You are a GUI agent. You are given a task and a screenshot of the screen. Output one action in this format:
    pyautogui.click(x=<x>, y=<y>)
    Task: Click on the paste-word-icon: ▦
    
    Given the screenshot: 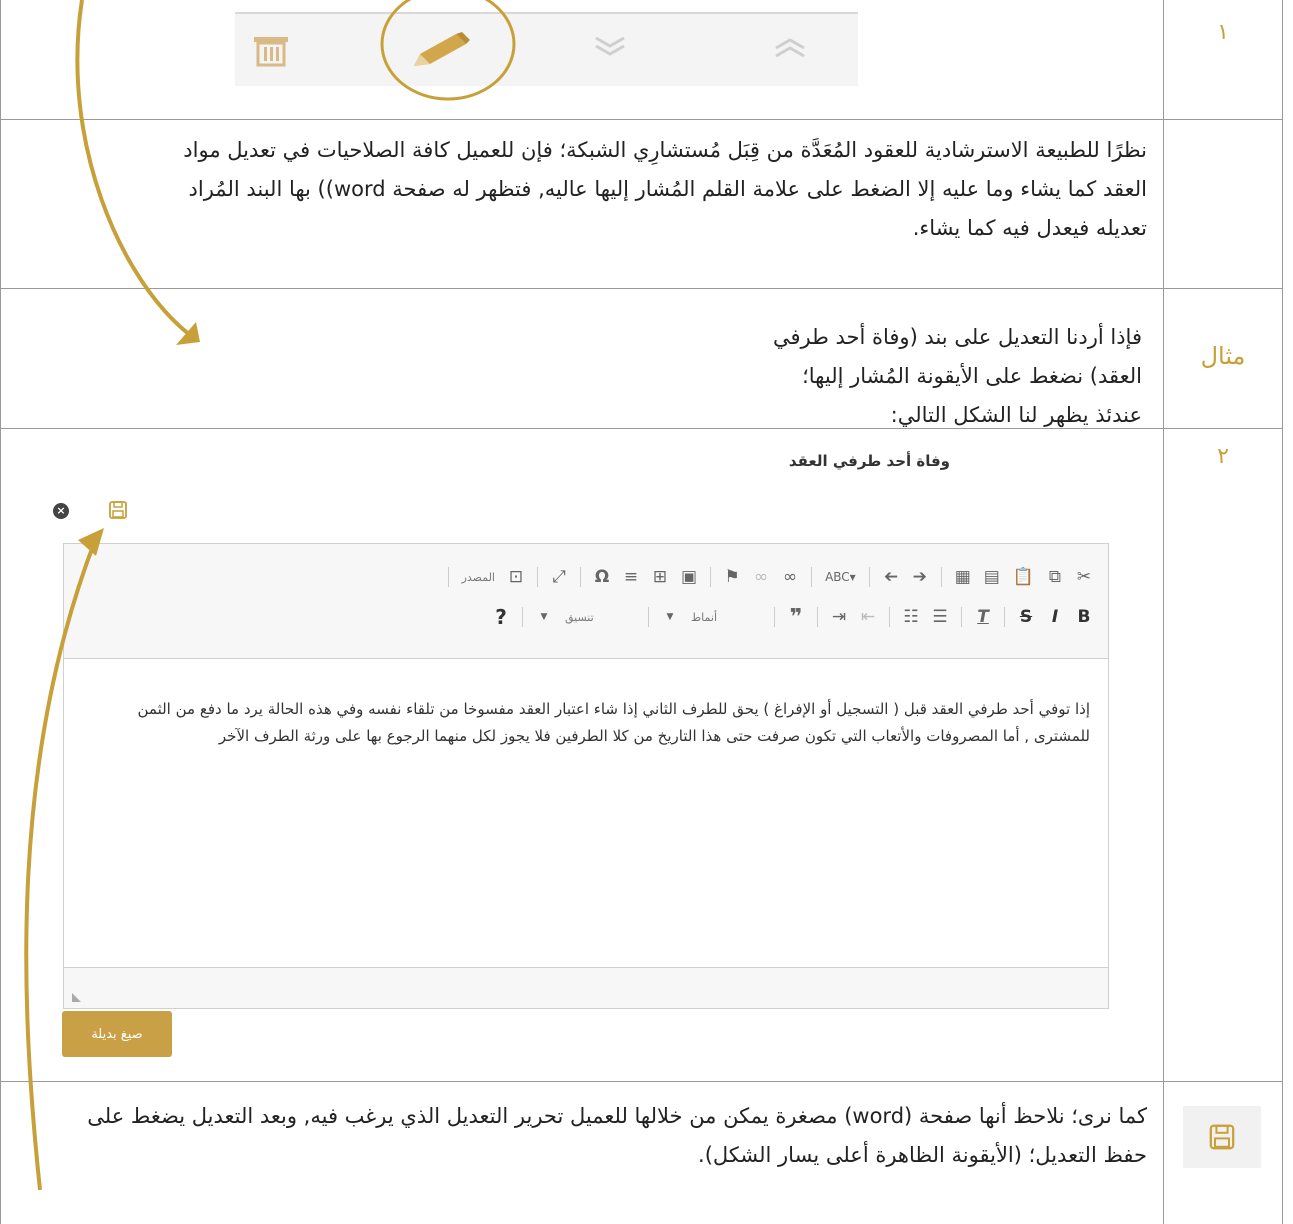 What is the action you would take?
    pyautogui.click(x=963, y=577)
    